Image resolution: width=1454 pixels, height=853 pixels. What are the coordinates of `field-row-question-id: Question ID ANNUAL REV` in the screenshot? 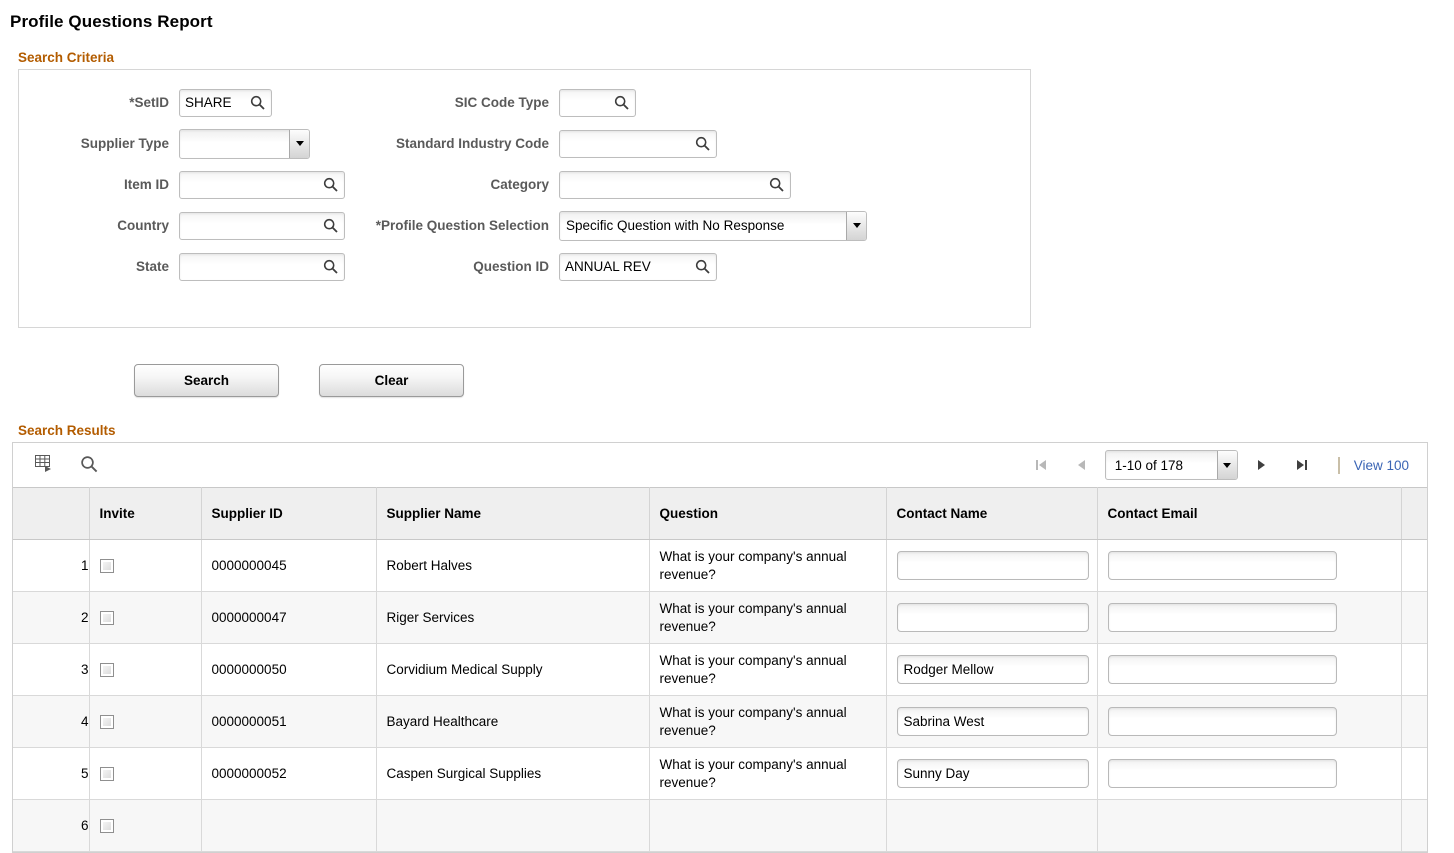 It's located at (659, 266).